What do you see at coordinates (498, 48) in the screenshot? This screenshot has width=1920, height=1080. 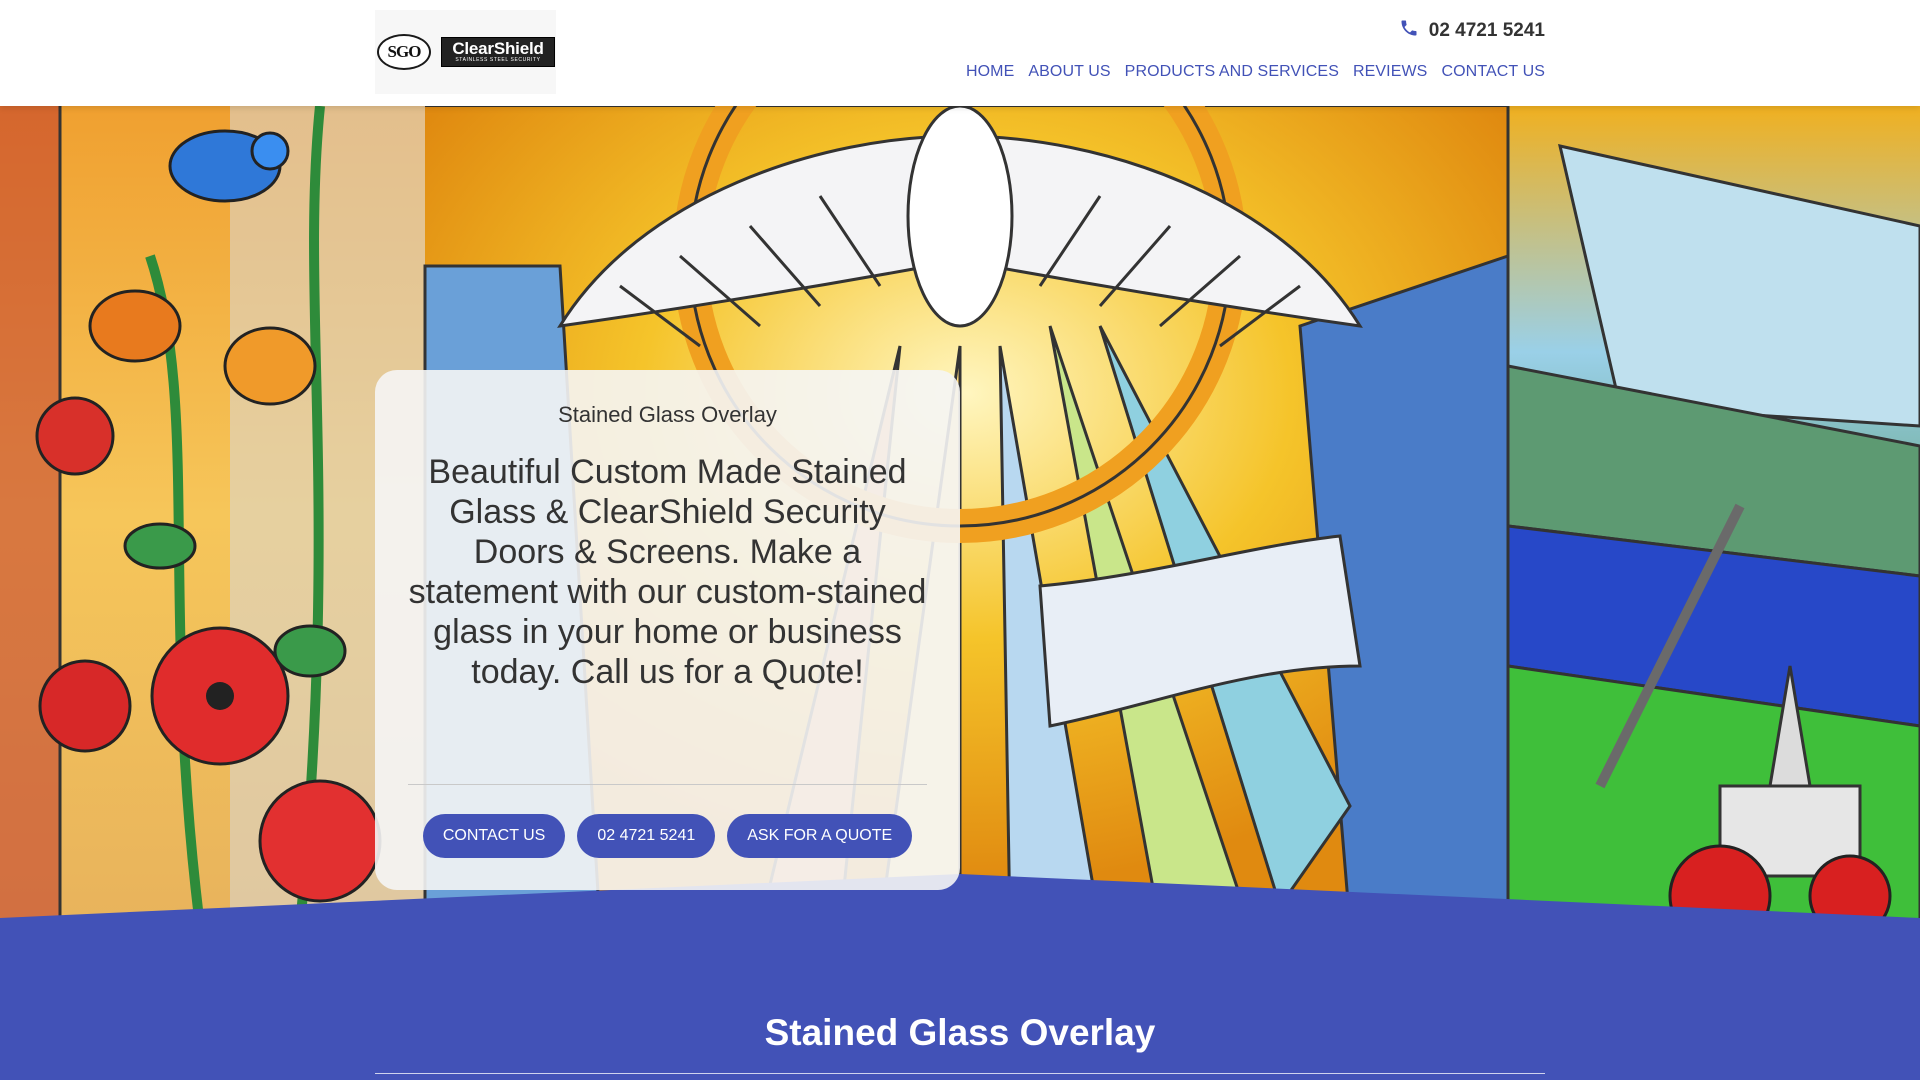 I see `clearshield-logo-text: ClearShield` at bounding box center [498, 48].